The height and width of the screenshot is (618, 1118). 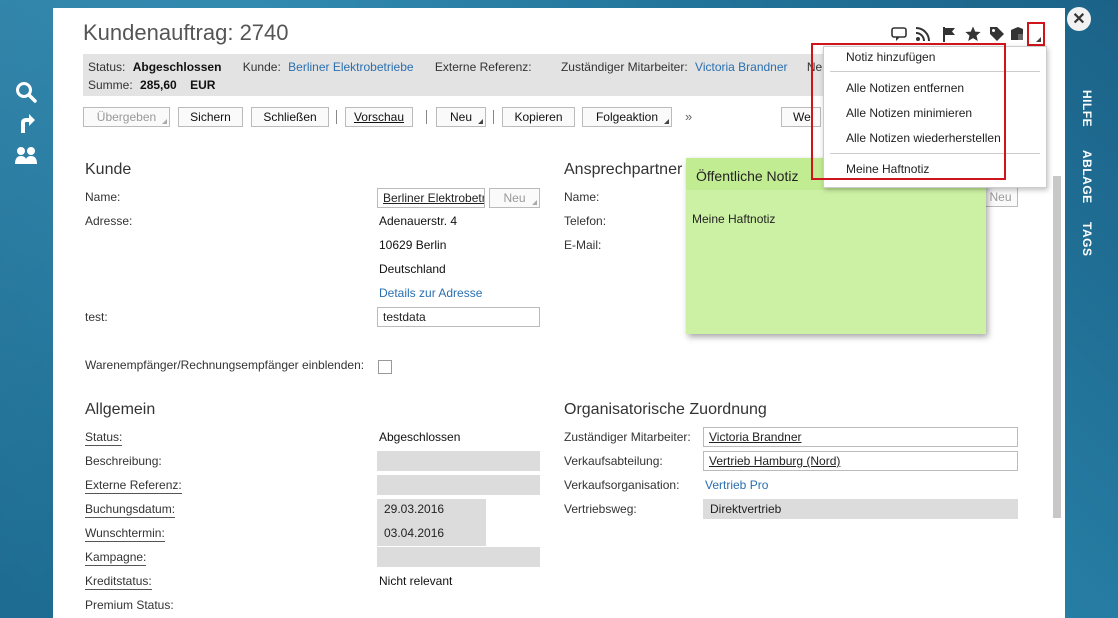 What do you see at coordinates (1057, 347) in the screenshot?
I see `scrollbar` at bounding box center [1057, 347].